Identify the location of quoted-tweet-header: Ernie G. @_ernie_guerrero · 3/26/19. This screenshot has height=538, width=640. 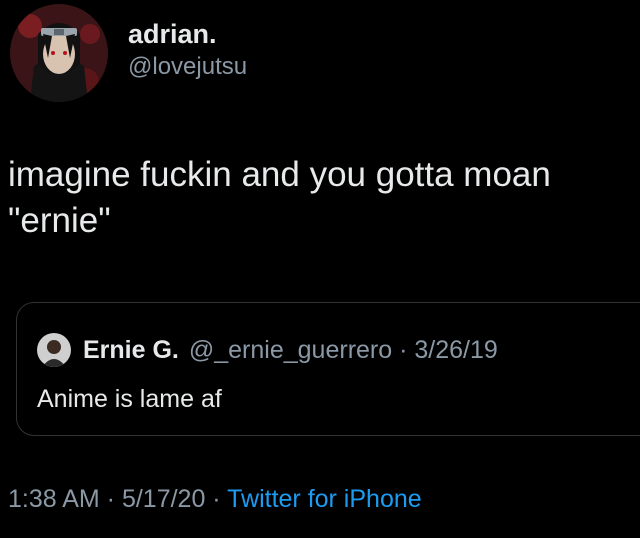
(267, 350).